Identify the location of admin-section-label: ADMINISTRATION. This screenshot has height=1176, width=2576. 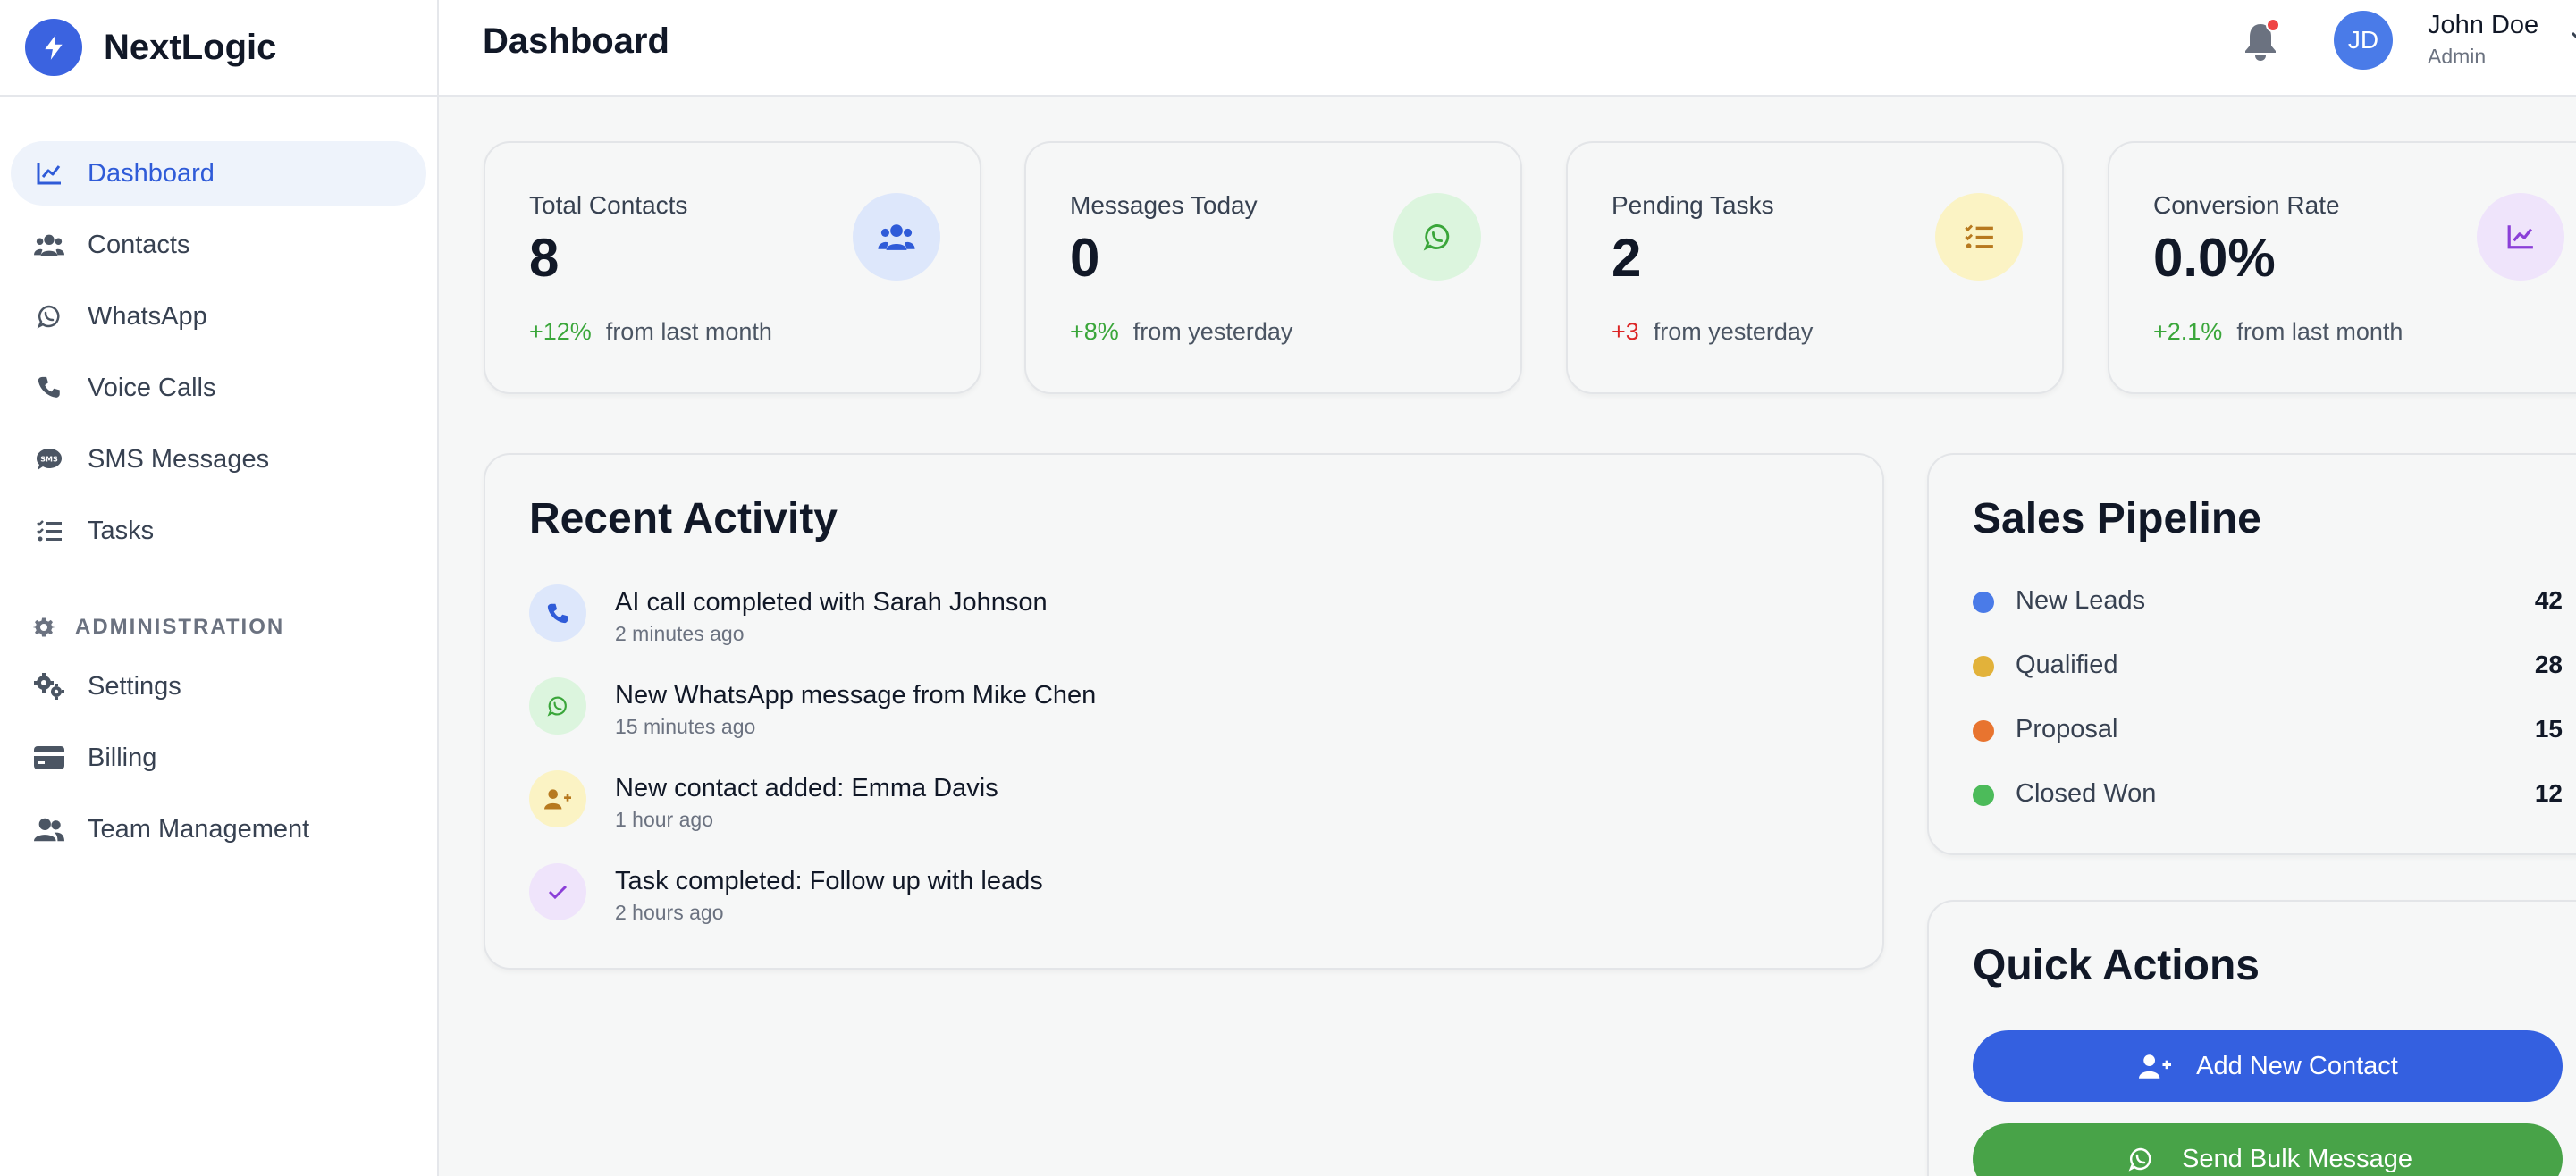
(180, 627).